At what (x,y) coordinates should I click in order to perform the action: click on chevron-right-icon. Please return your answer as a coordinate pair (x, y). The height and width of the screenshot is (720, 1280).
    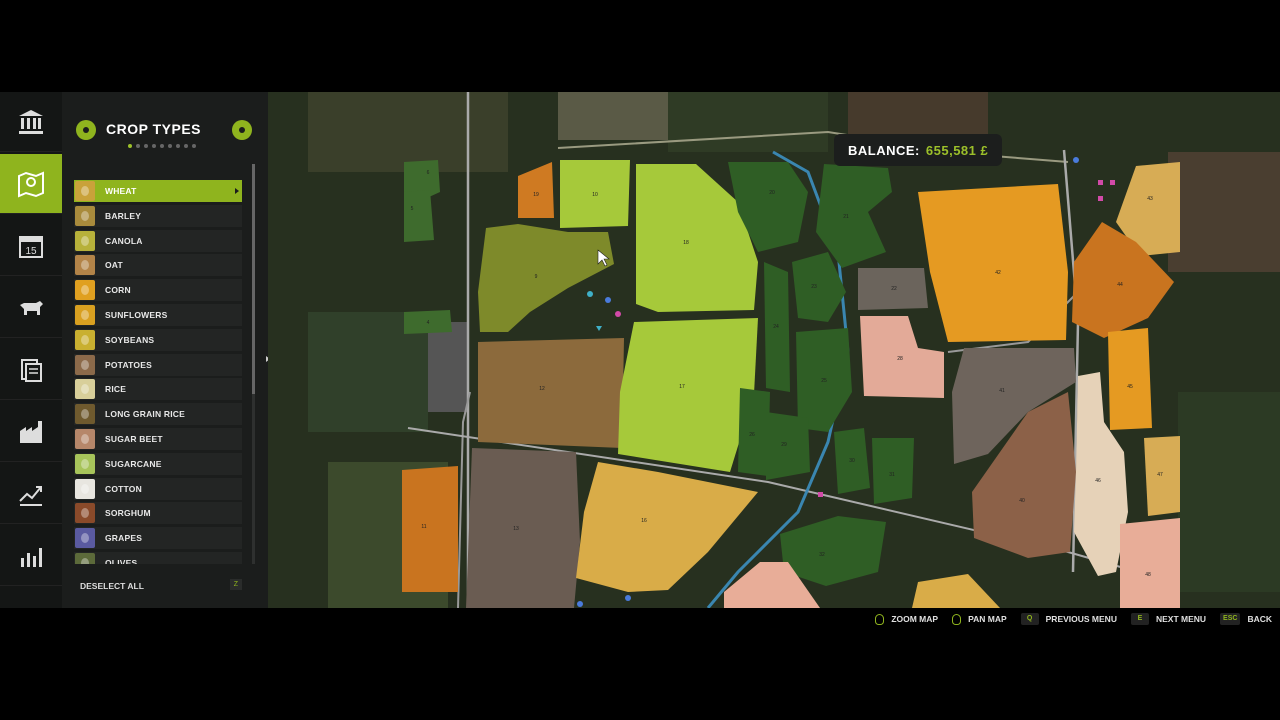
    Looking at the image, I should click on (242, 130).